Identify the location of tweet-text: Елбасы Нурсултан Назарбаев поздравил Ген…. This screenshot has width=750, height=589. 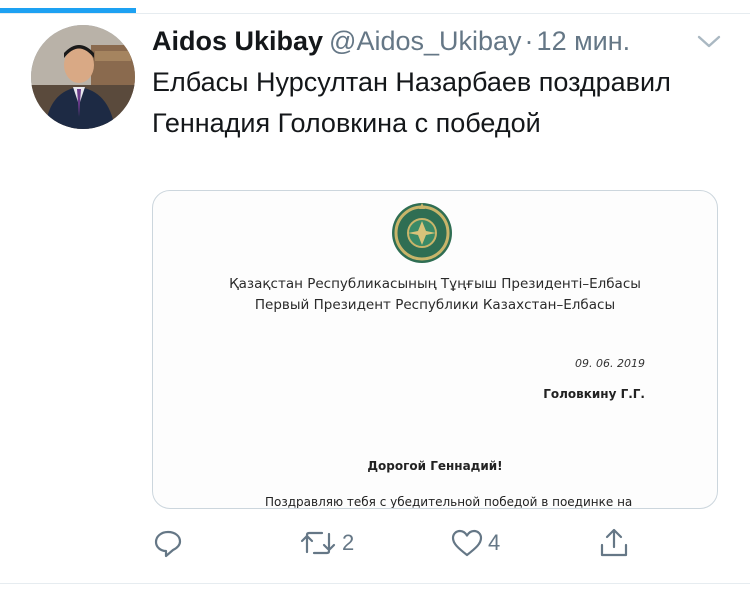
(411, 102).